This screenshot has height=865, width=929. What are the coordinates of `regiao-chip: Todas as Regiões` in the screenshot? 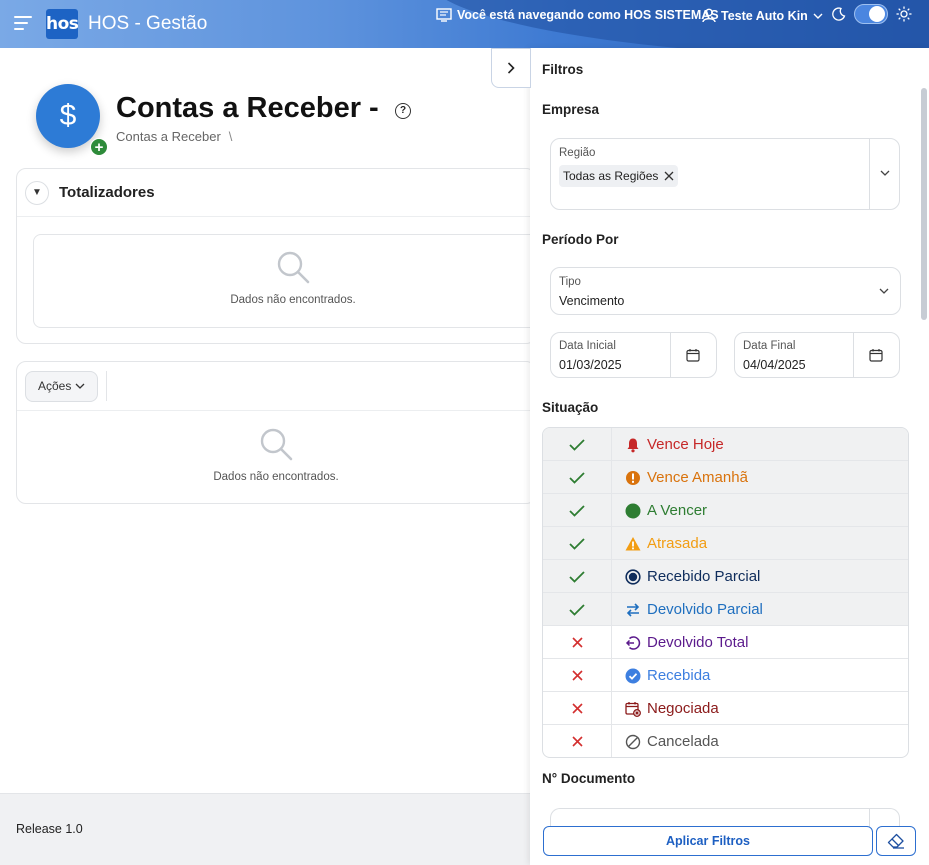 It's located at (619, 176).